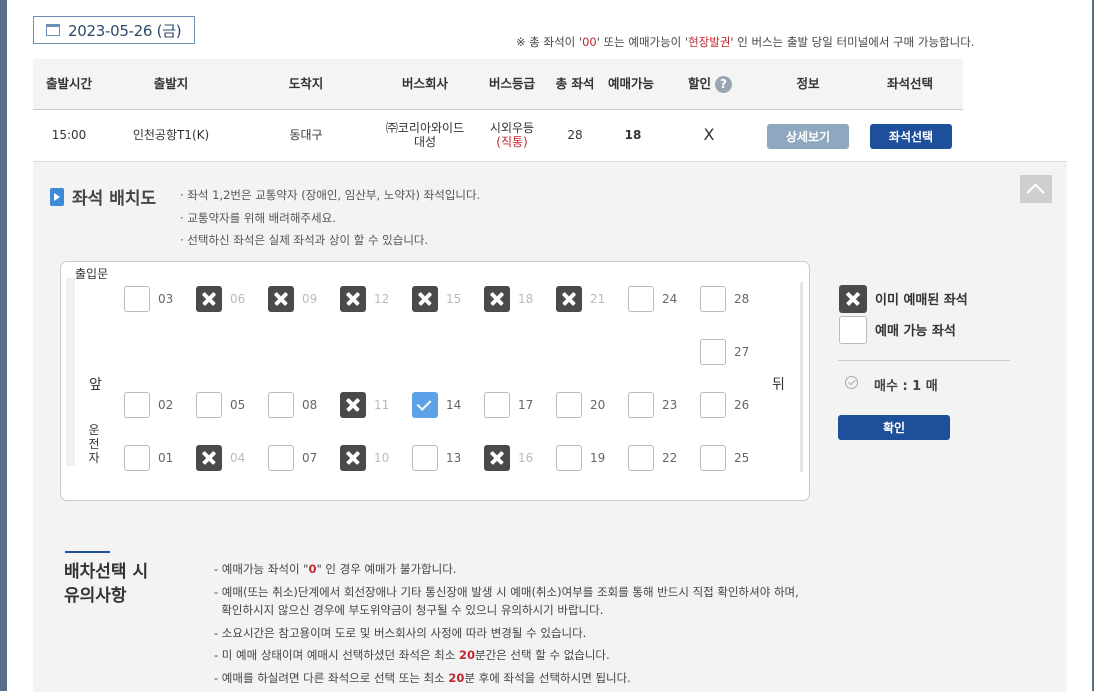  Describe the element at coordinates (742, 405) in the screenshot. I see `seat-number-label: 26` at that location.